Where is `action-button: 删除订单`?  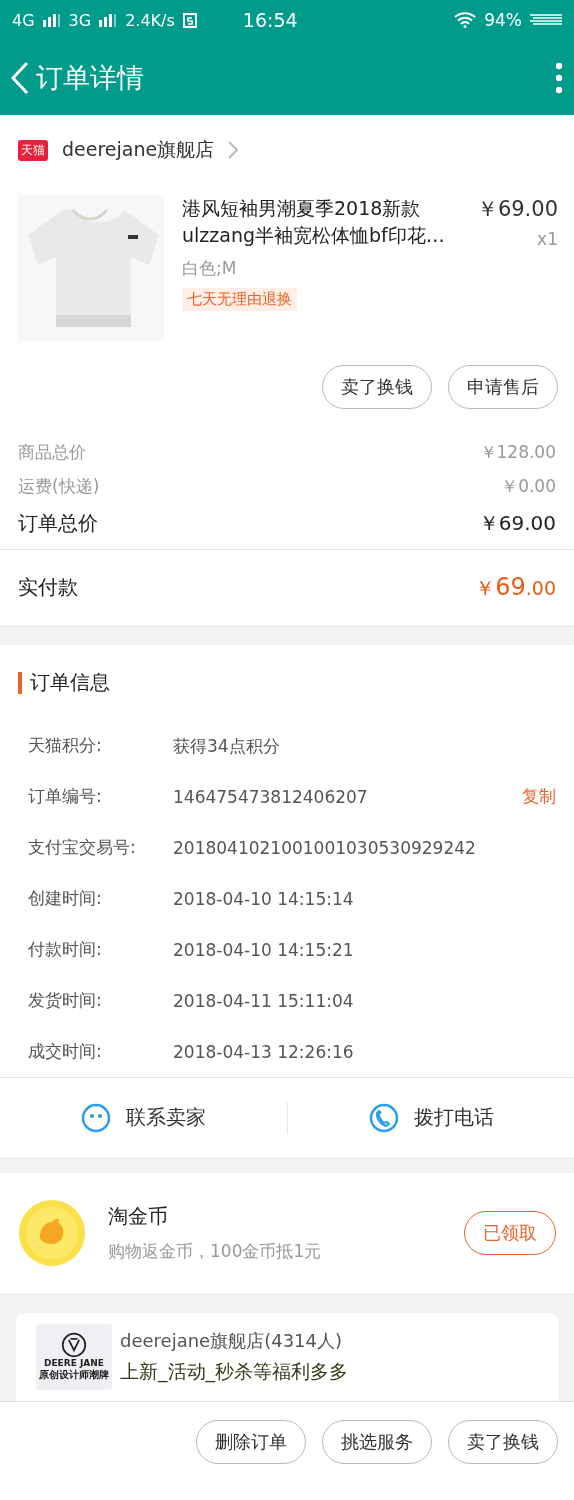
action-button: 删除订单 is located at coordinates (251, 1442).